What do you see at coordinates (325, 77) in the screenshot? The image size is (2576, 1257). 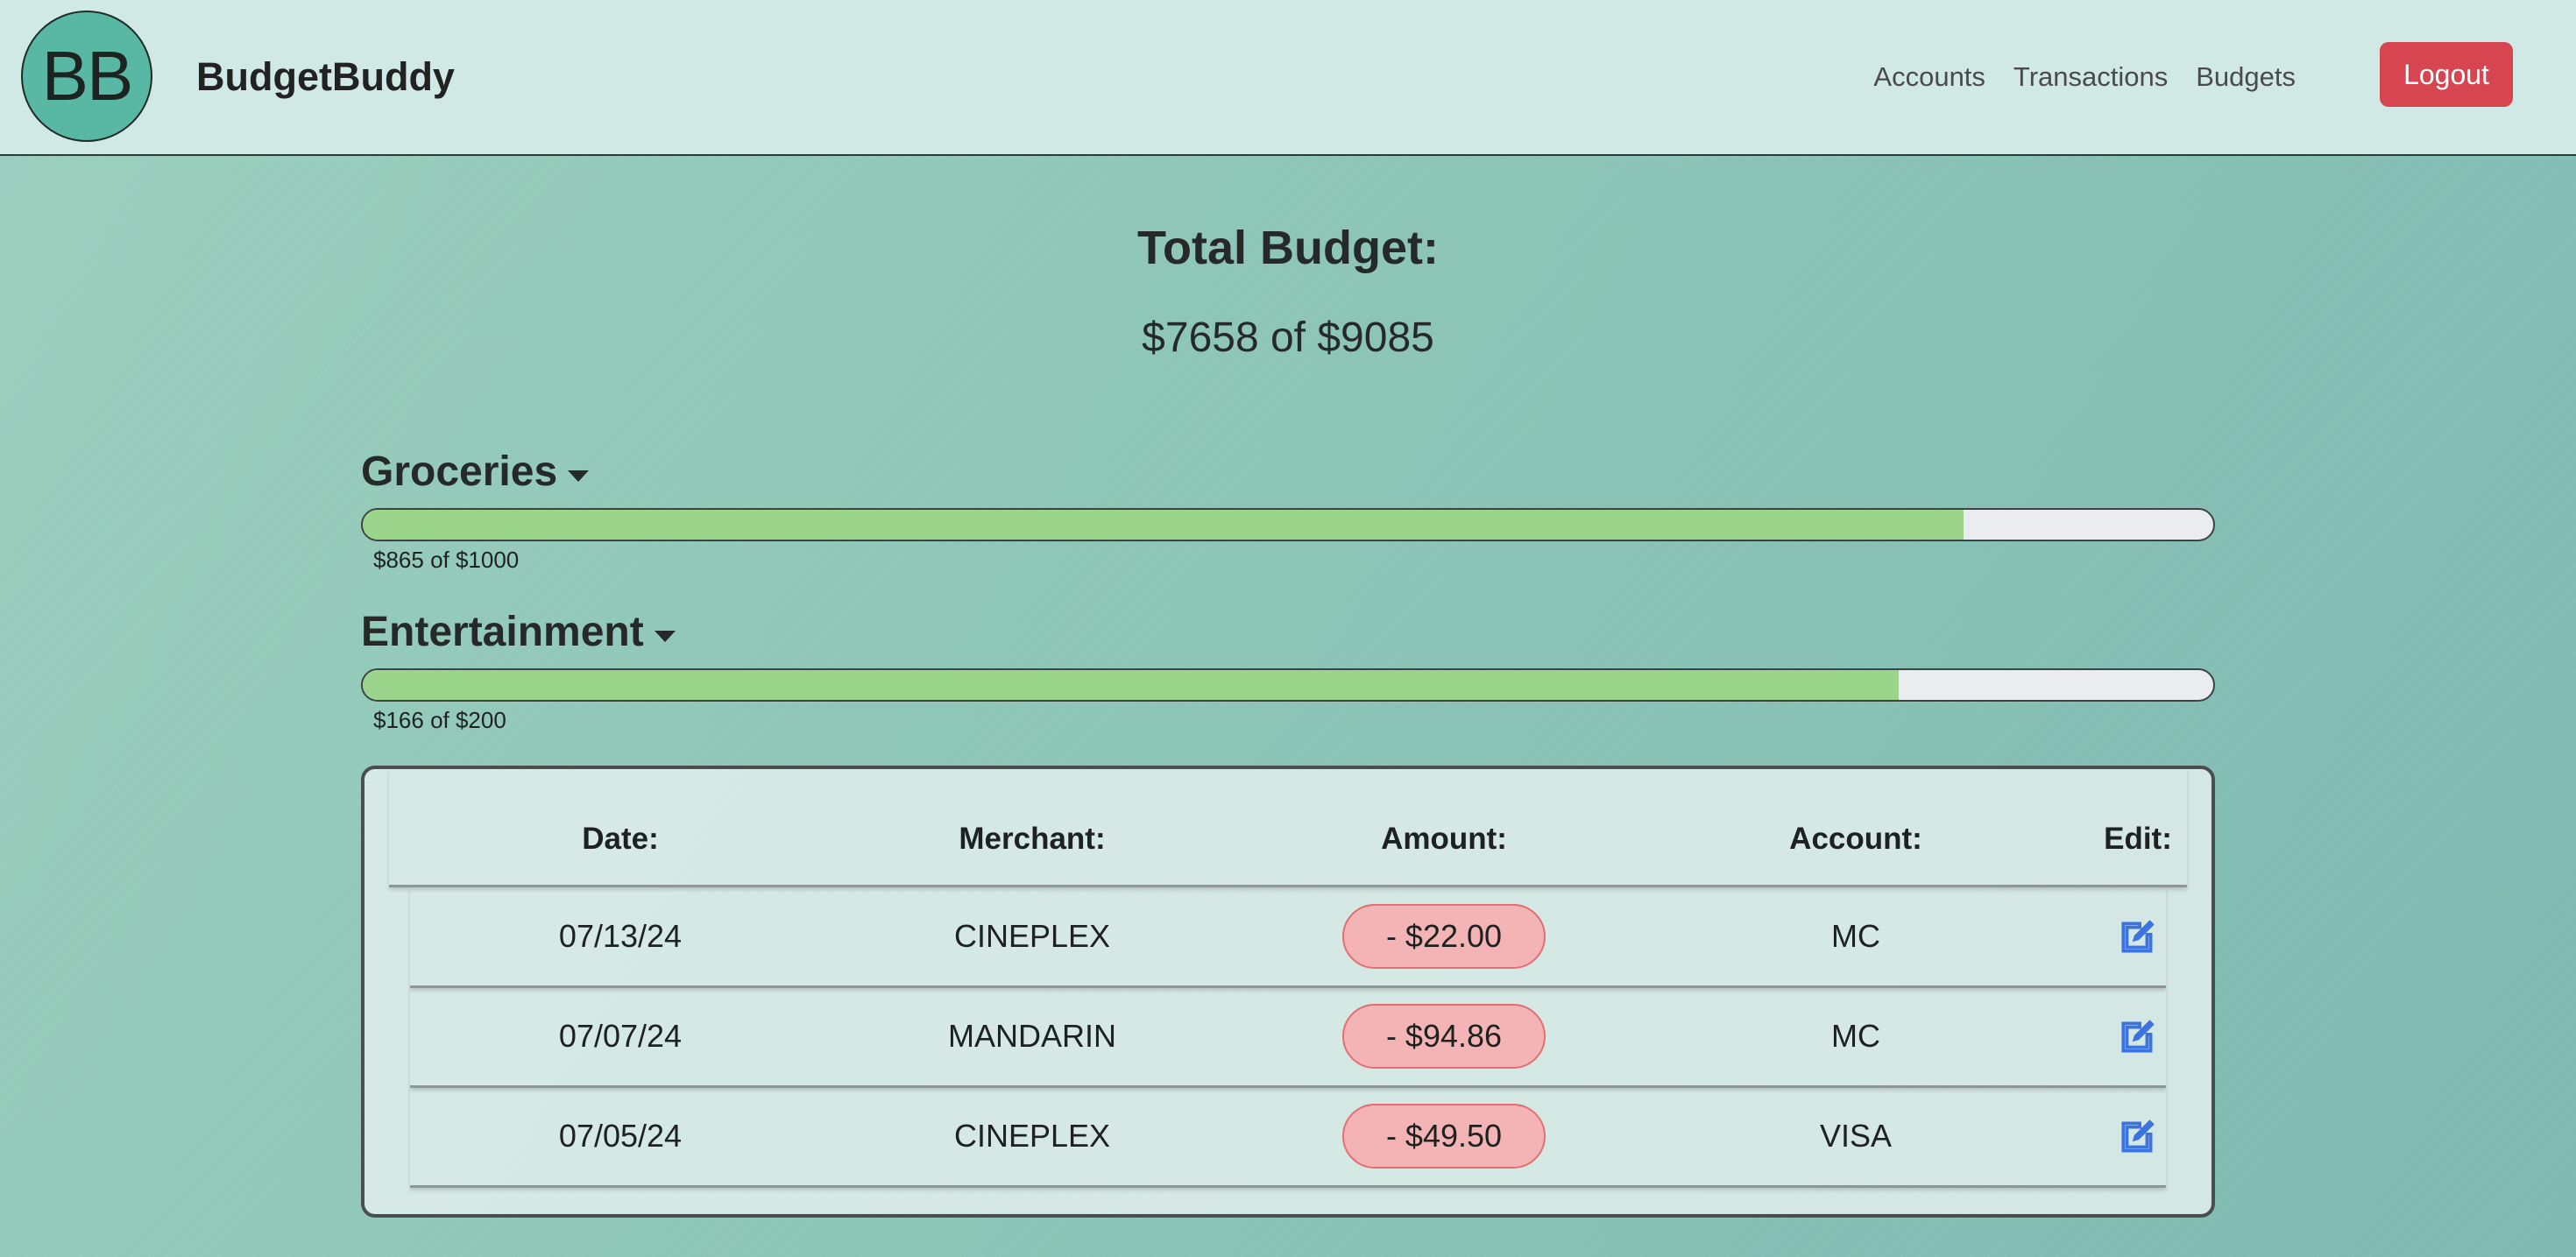 I see `app-brand-name: BudgetBuddy` at bounding box center [325, 77].